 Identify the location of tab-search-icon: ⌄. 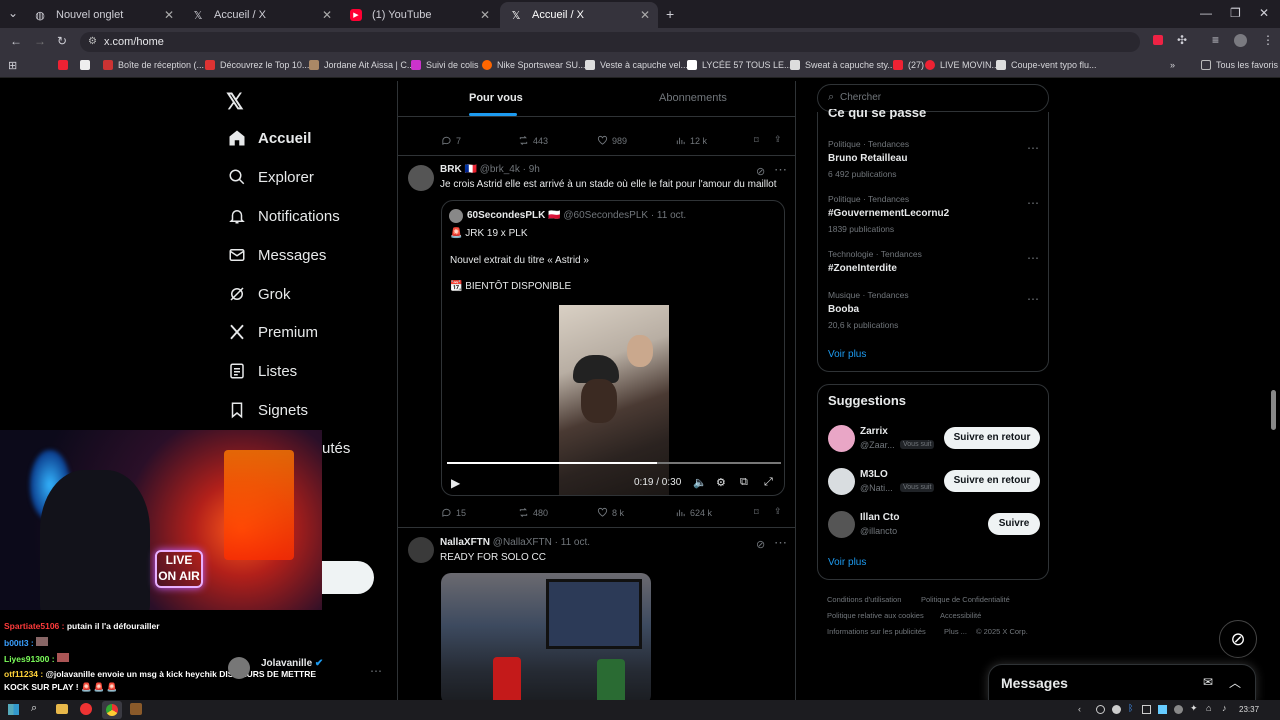
(13, 13).